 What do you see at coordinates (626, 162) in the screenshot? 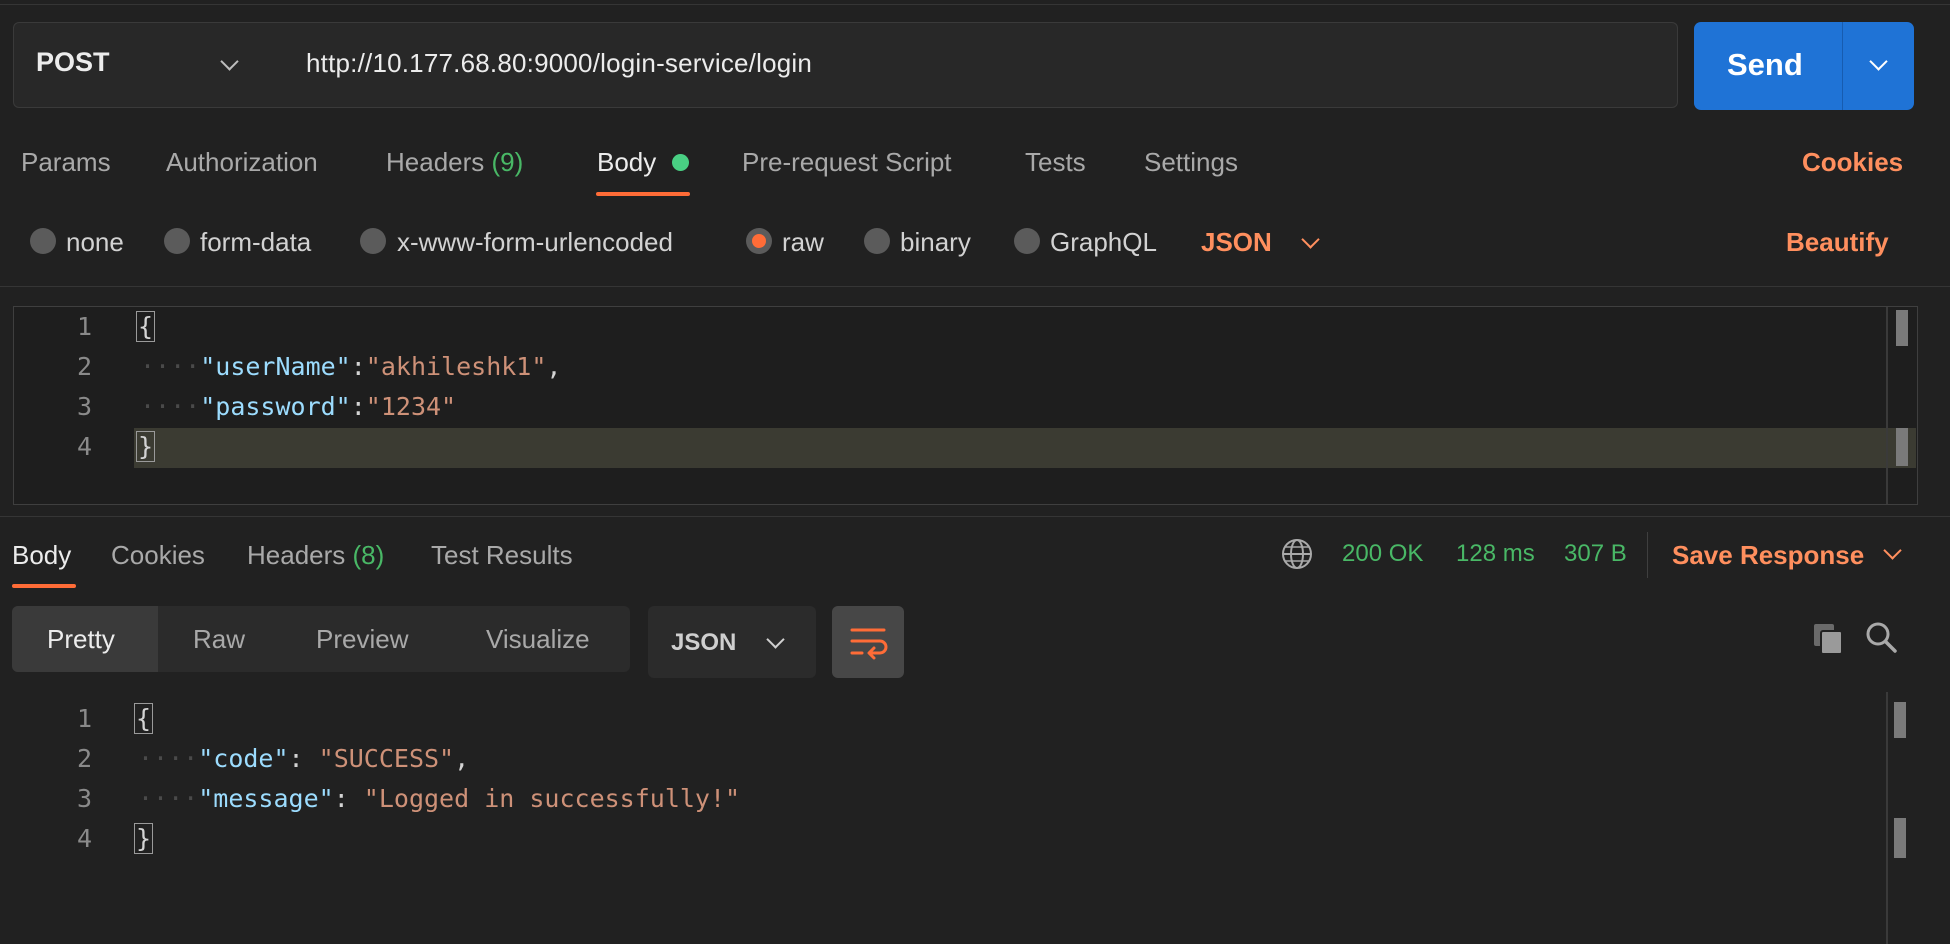
I see `tab-body: Body` at bounding box center [626, 162].